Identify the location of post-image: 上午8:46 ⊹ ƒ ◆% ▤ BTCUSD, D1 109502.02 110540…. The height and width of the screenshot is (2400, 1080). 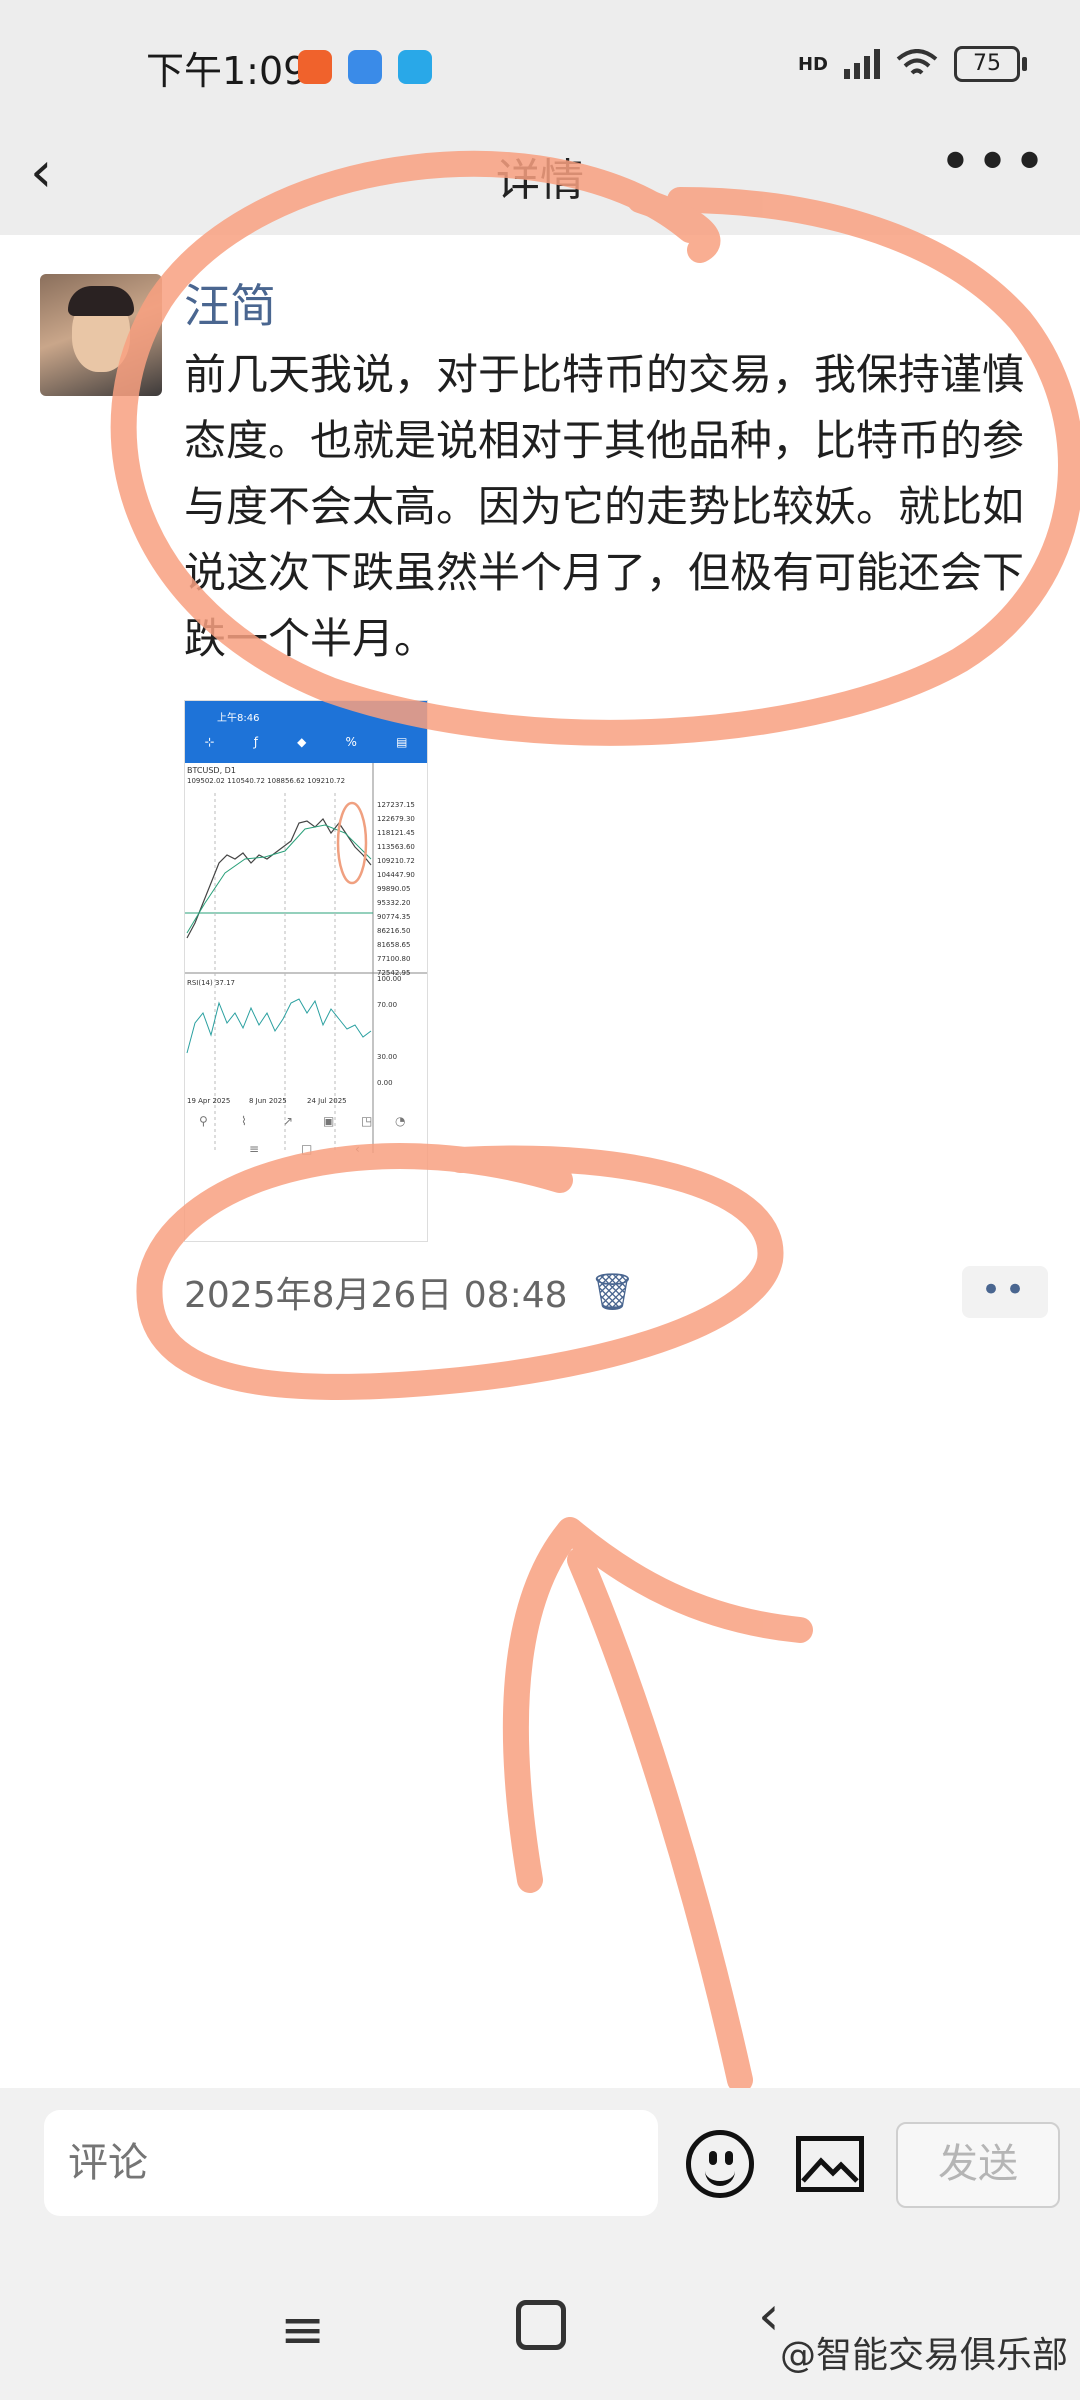
(306, 971).